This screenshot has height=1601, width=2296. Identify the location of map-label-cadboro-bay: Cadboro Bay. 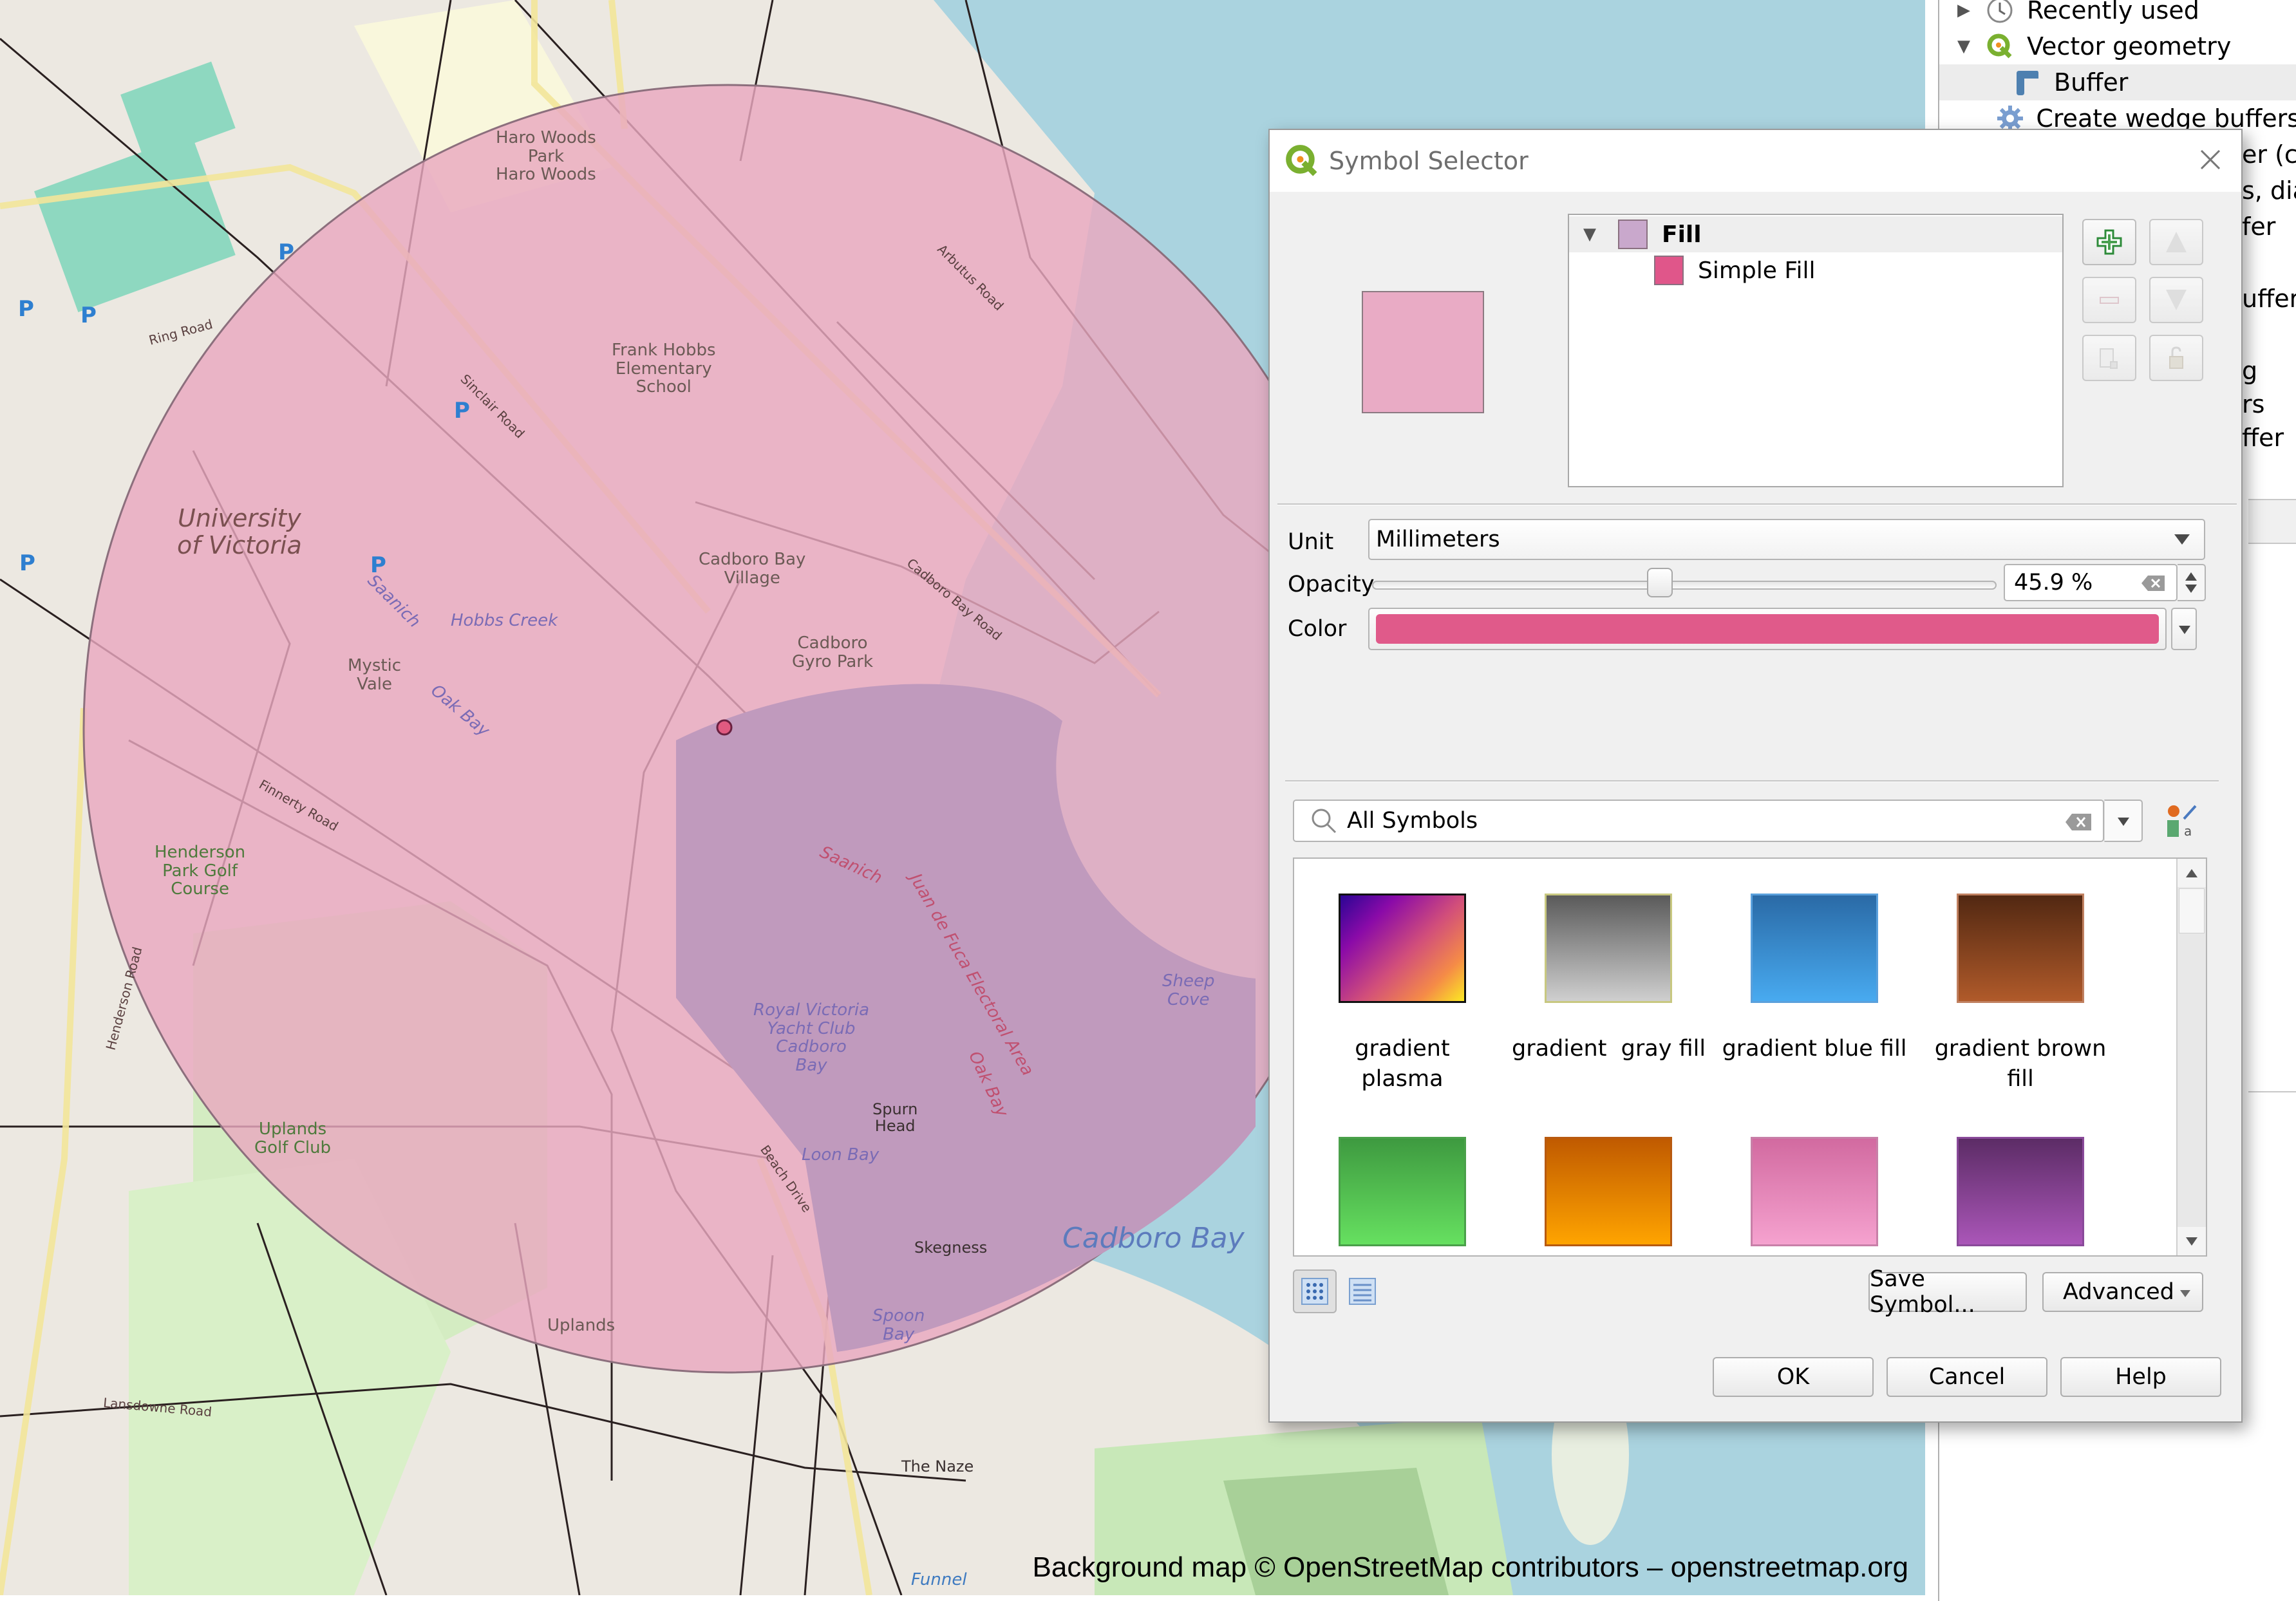
(1153, 1238).